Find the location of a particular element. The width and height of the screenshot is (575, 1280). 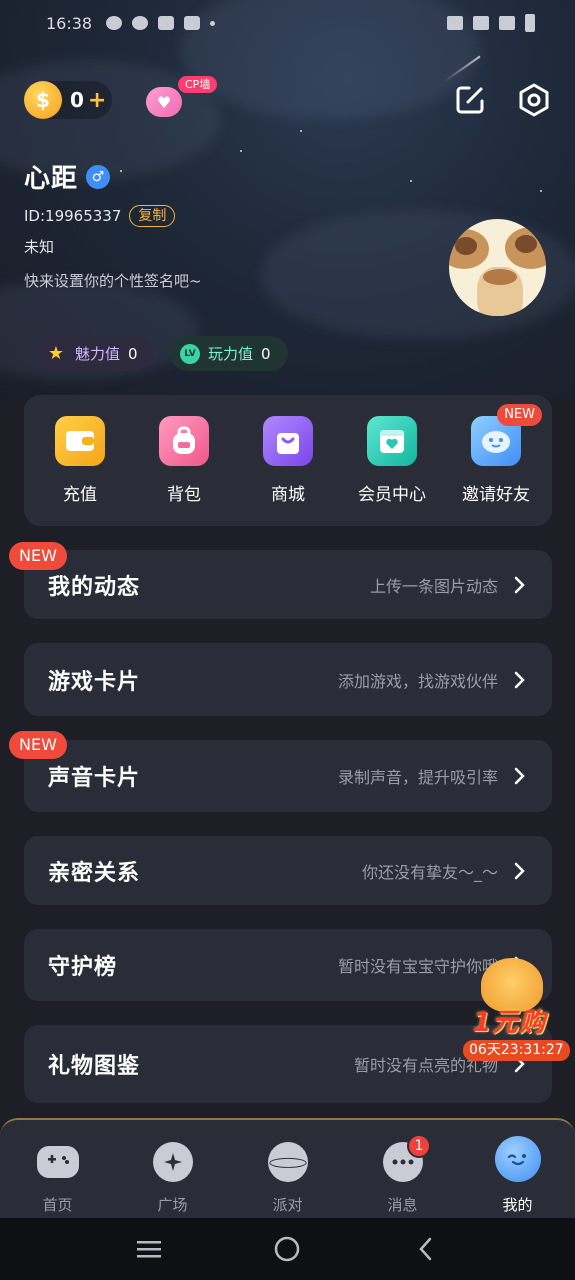

play-value: 0 is located at coordinates (266, 353).